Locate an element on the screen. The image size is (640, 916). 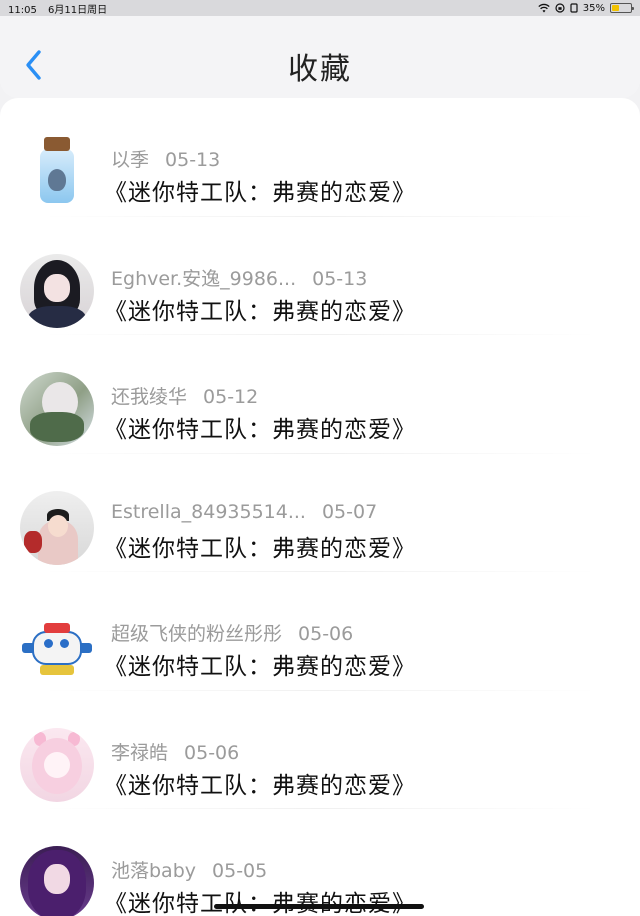
username: 超级飞侠的粉丝彤彤 is located at coordinates (196, 634).